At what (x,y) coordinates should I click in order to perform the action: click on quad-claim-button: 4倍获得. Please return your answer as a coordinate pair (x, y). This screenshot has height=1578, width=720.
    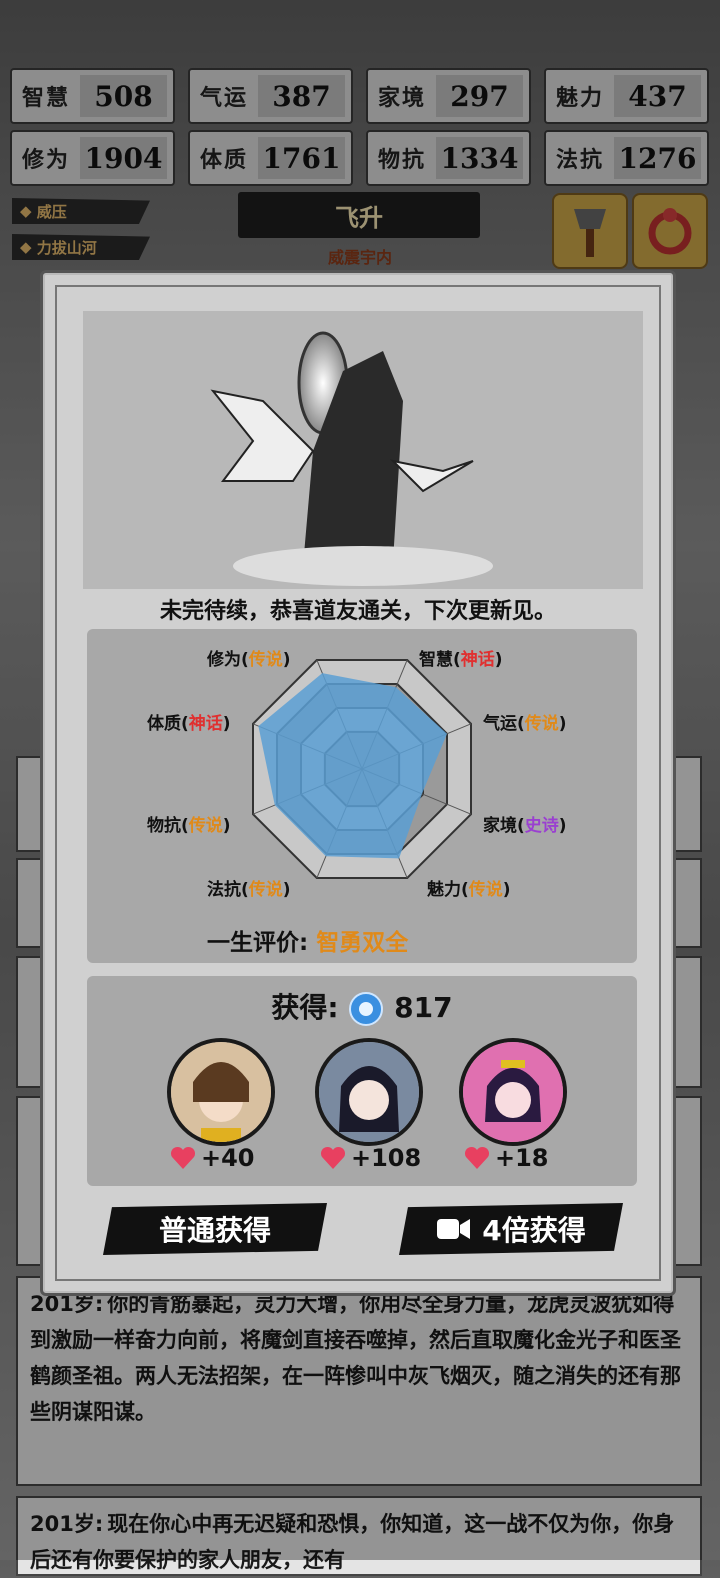
    Looking at the image, I should click on (511, 1229).